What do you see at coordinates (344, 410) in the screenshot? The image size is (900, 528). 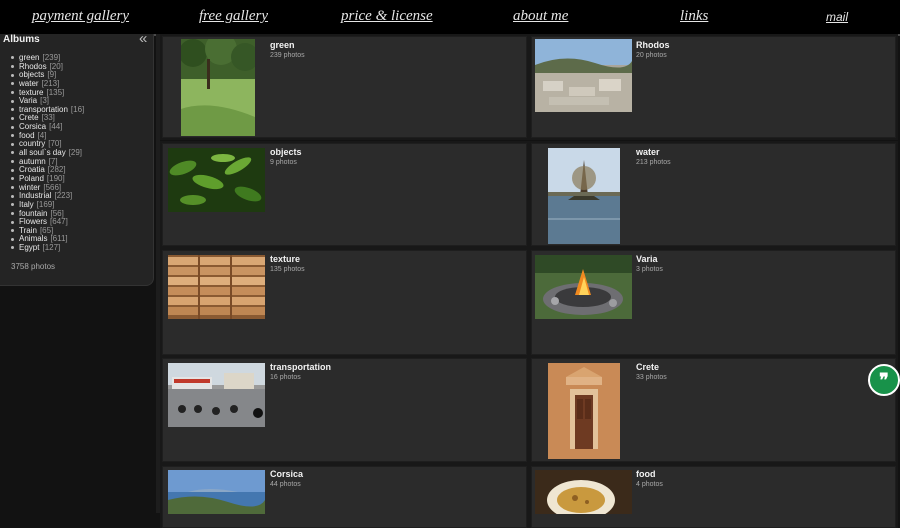 I see `album-card-transportation: transportation 16 photos` at bounding box center [344, 410].